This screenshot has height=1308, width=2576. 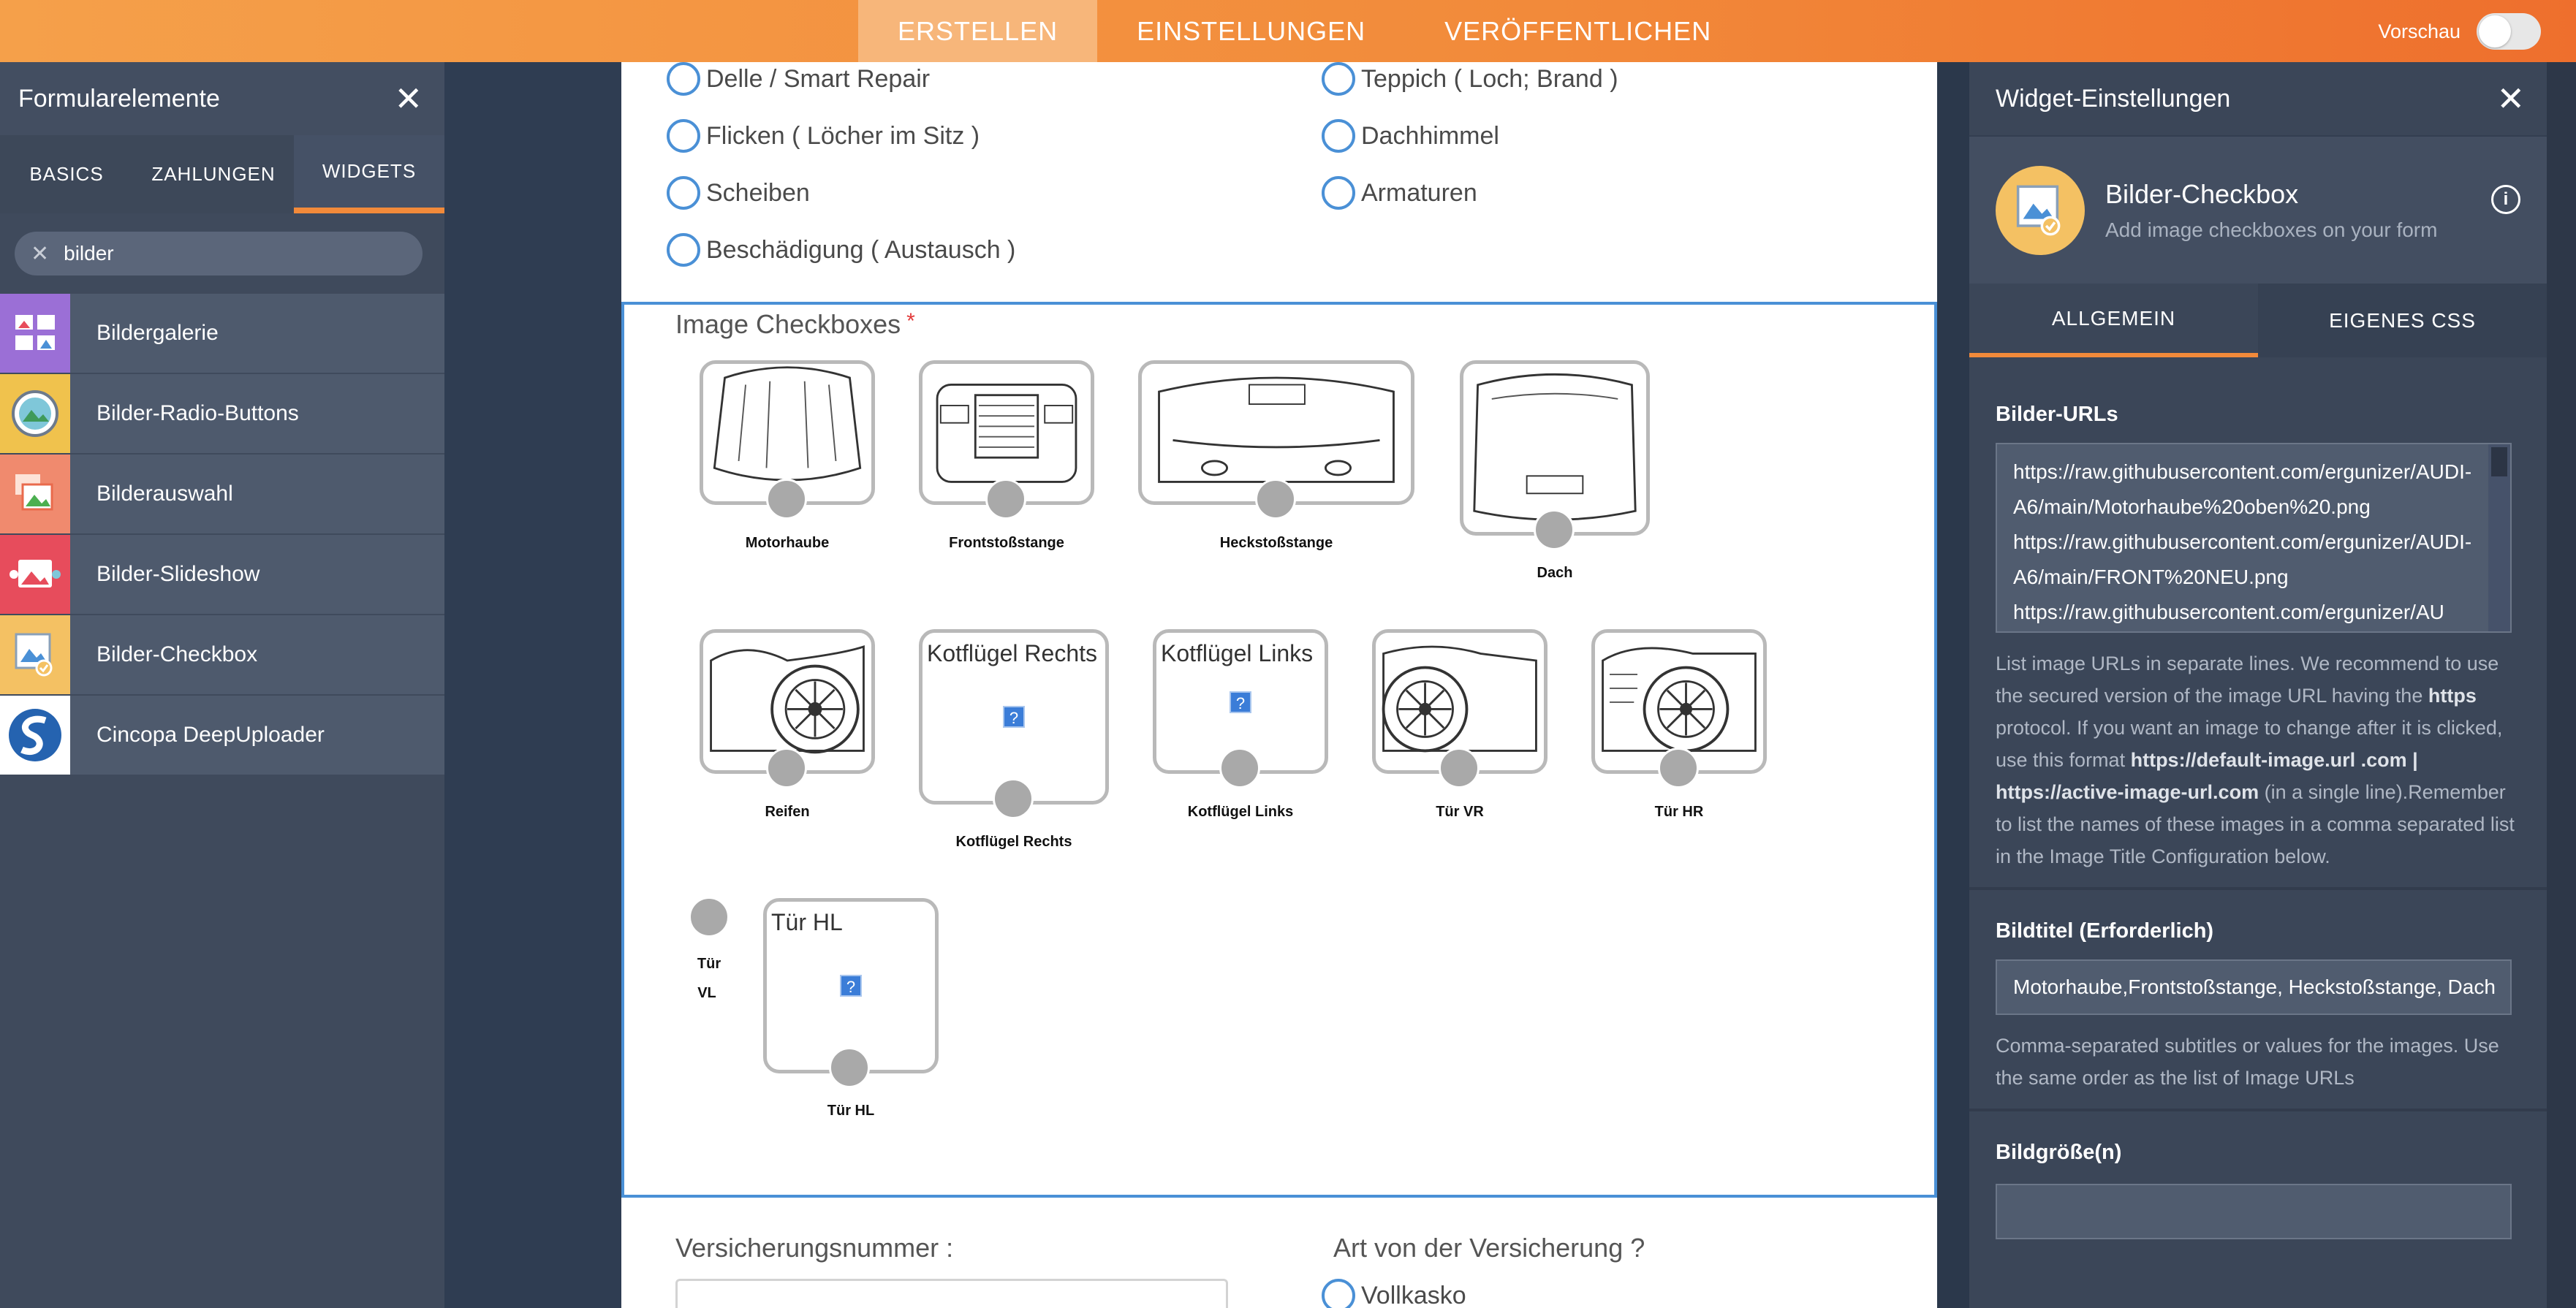 What do you see at coordinates (786, 499) in the screenshot?
I see `checkbox-motorhaube` at bounding box center [786, 499].